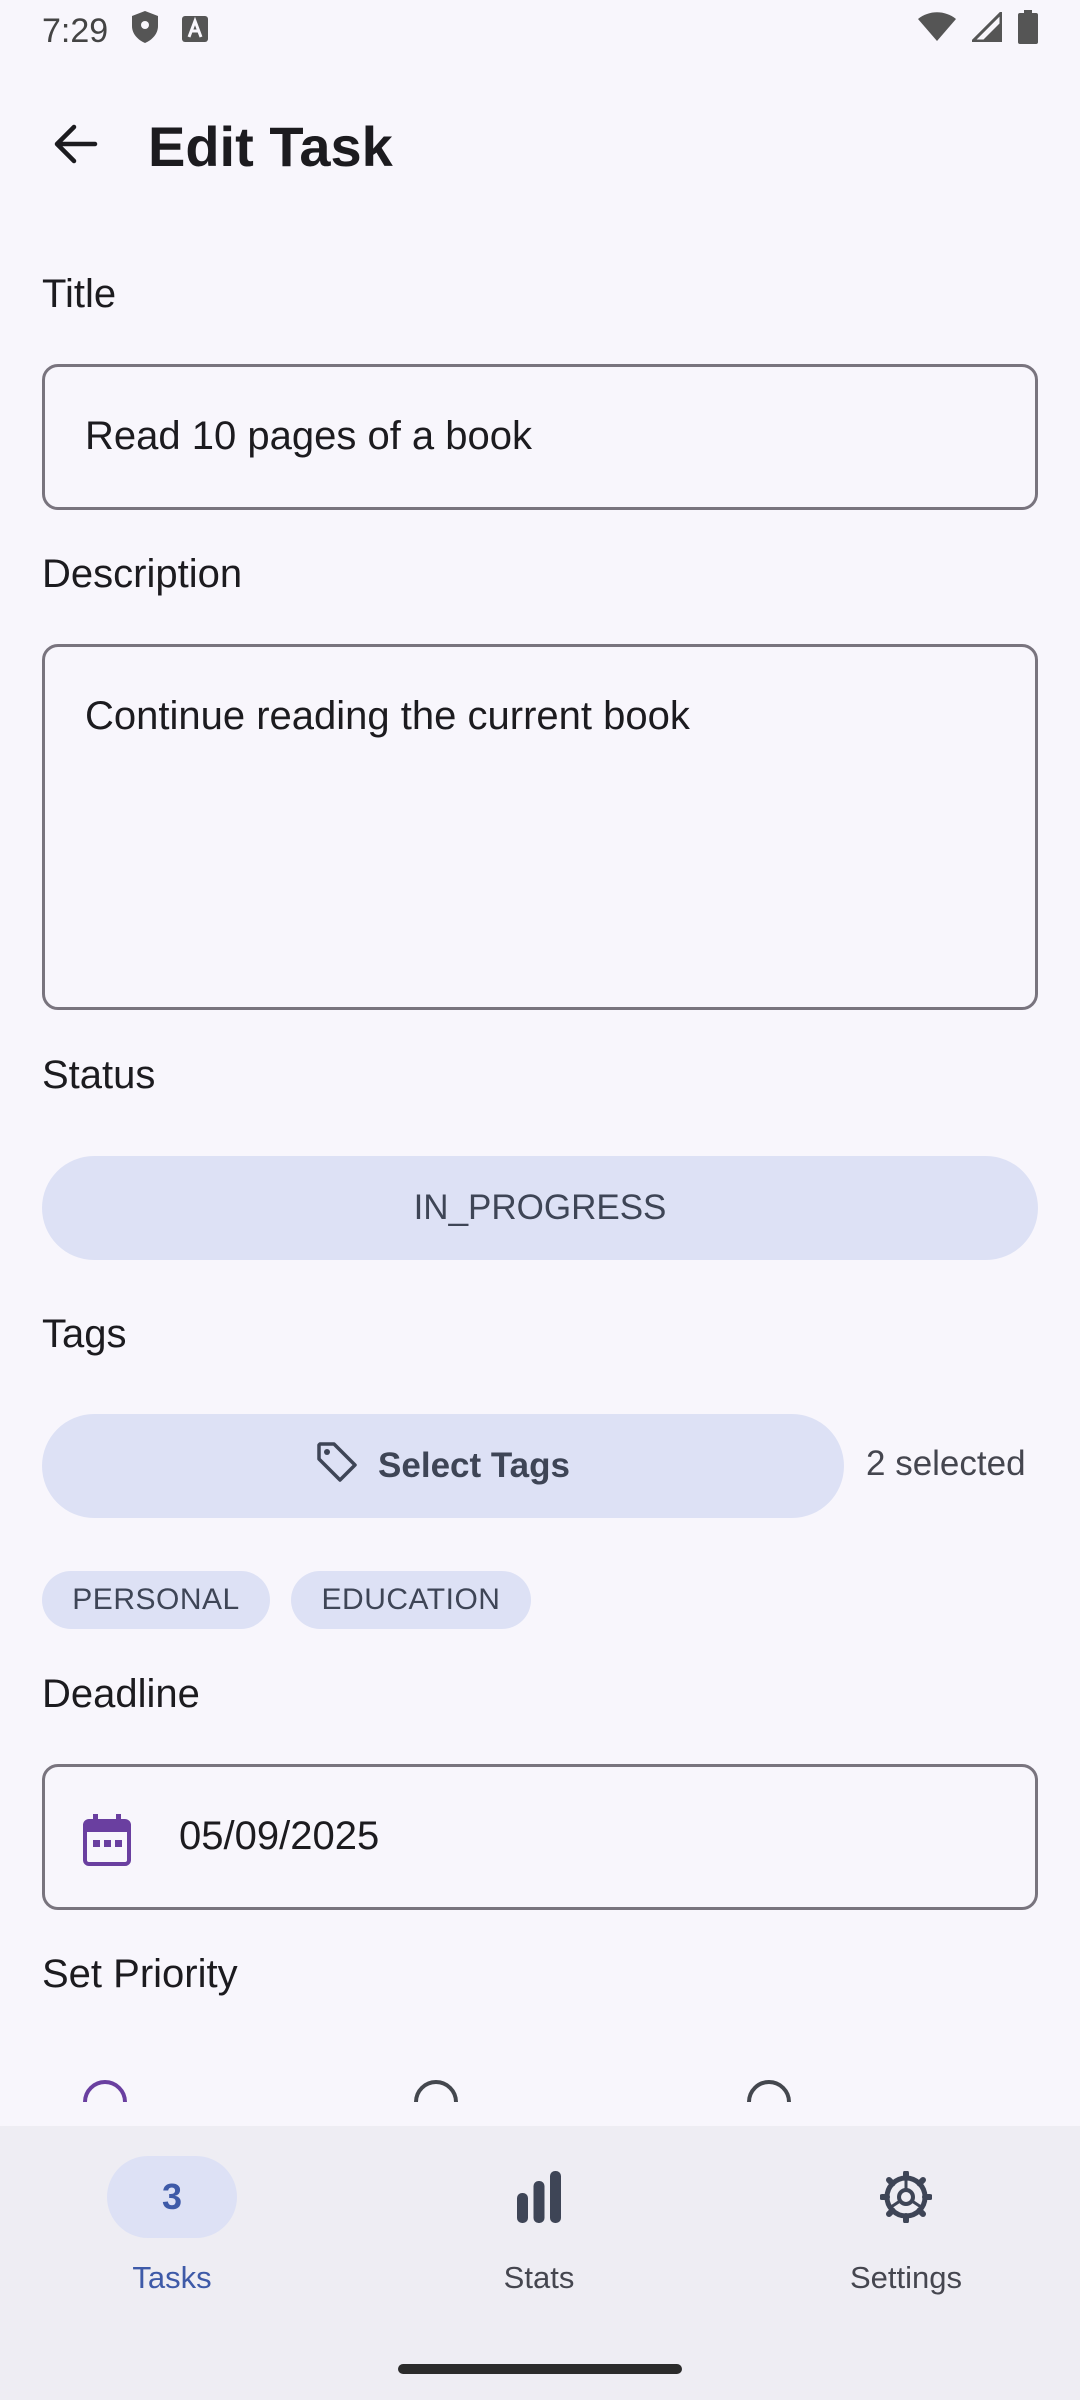  I want to click on title-field: Read 10 pages of a book, so click(540, 437).